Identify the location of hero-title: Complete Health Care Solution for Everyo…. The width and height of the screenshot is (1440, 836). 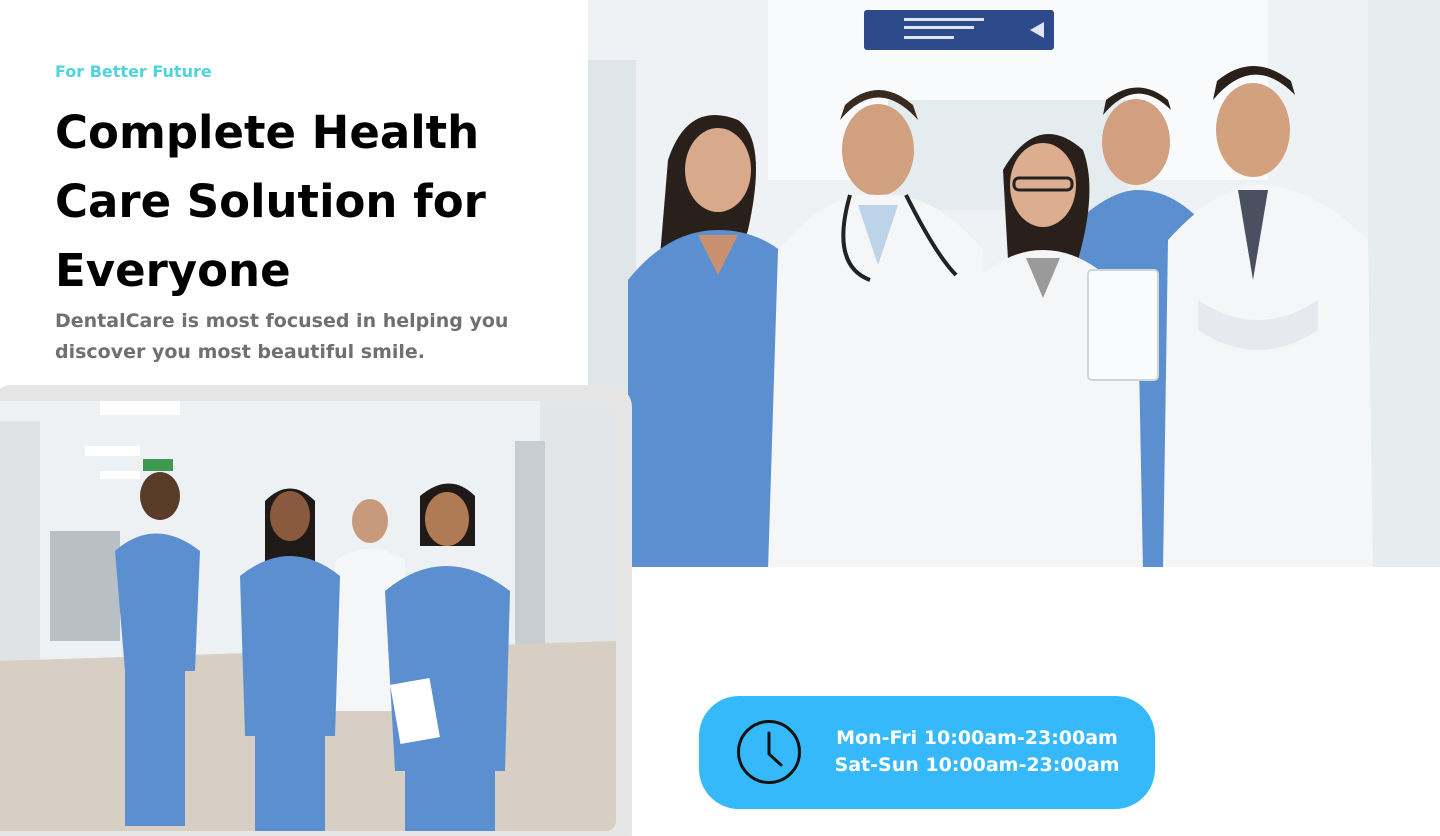
(270, 201).